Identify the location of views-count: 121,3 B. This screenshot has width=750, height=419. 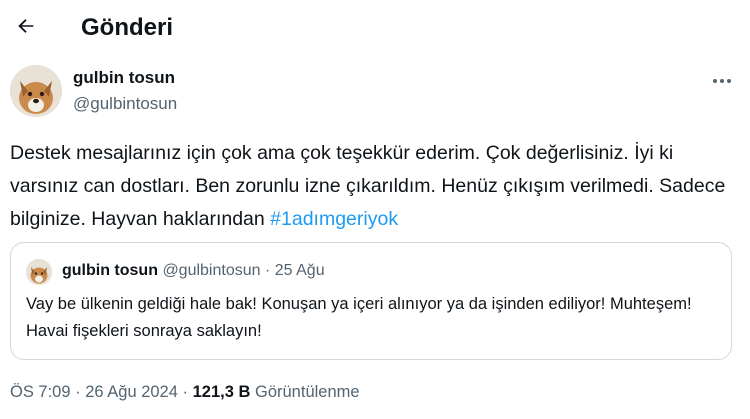
(221, 392).